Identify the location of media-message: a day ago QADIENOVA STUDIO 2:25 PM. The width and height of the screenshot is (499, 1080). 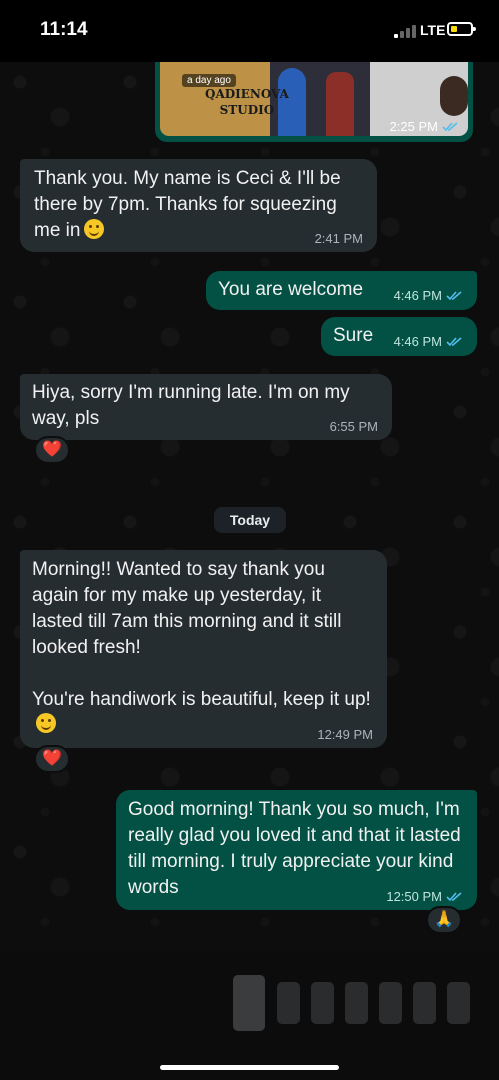
(314, 102).